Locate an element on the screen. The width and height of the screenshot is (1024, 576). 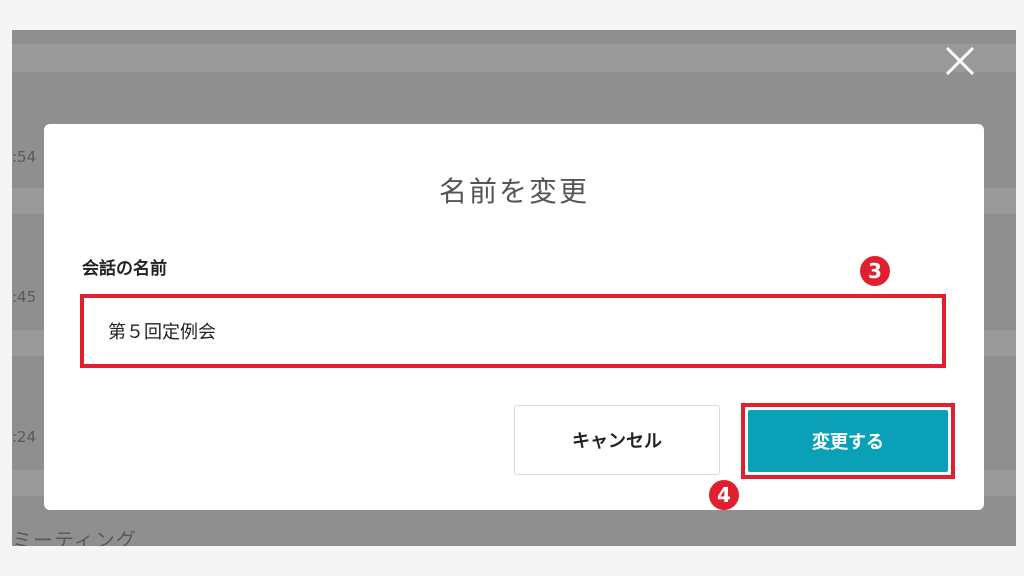
background-timestamp: :54 is located at coordinates (24, 157).